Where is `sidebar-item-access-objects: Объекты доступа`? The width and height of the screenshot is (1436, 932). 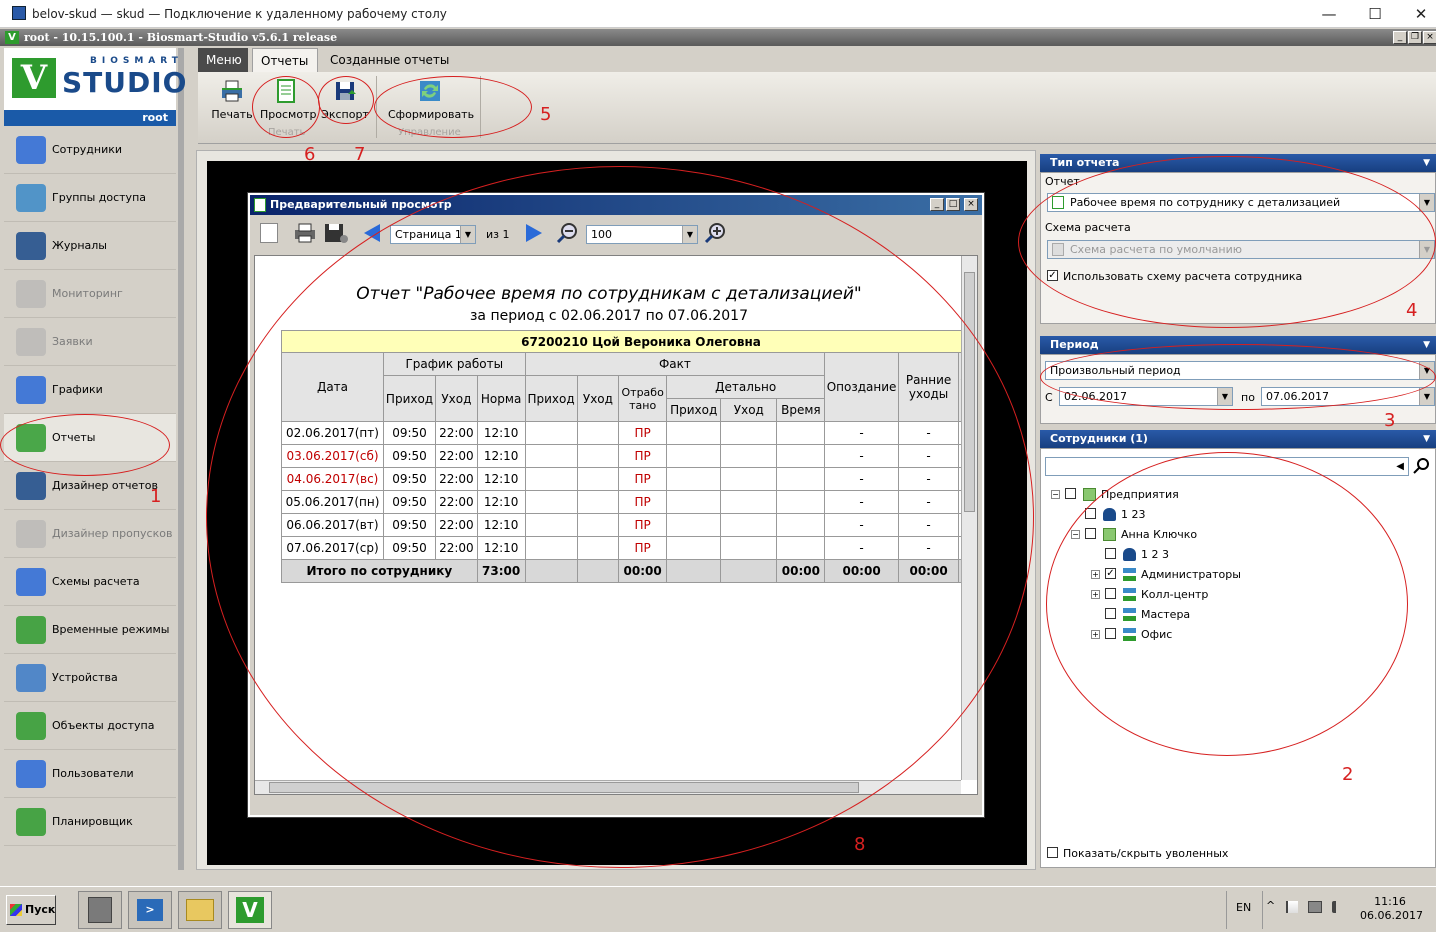
sidebar-item-access-objects: Объекты доступа is located at coordinates (90, 726).